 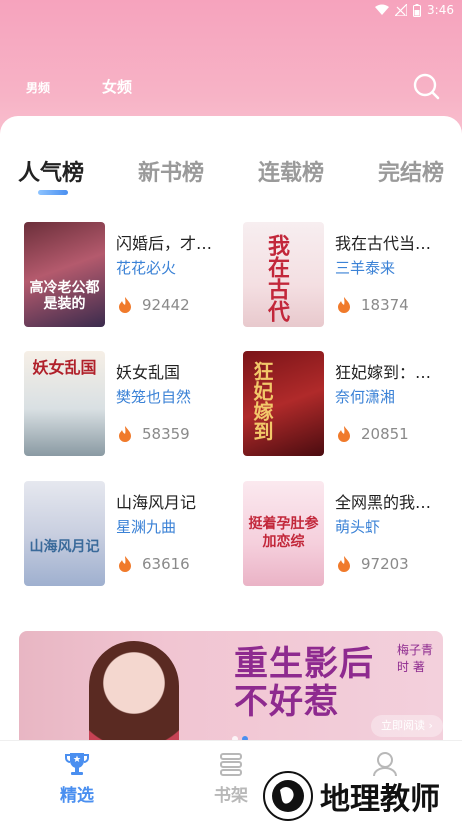 What do you see at coordinates (357, 526) in the screenshot?
I see `book-author: 萌头虾` at bounding box center [357, 526].